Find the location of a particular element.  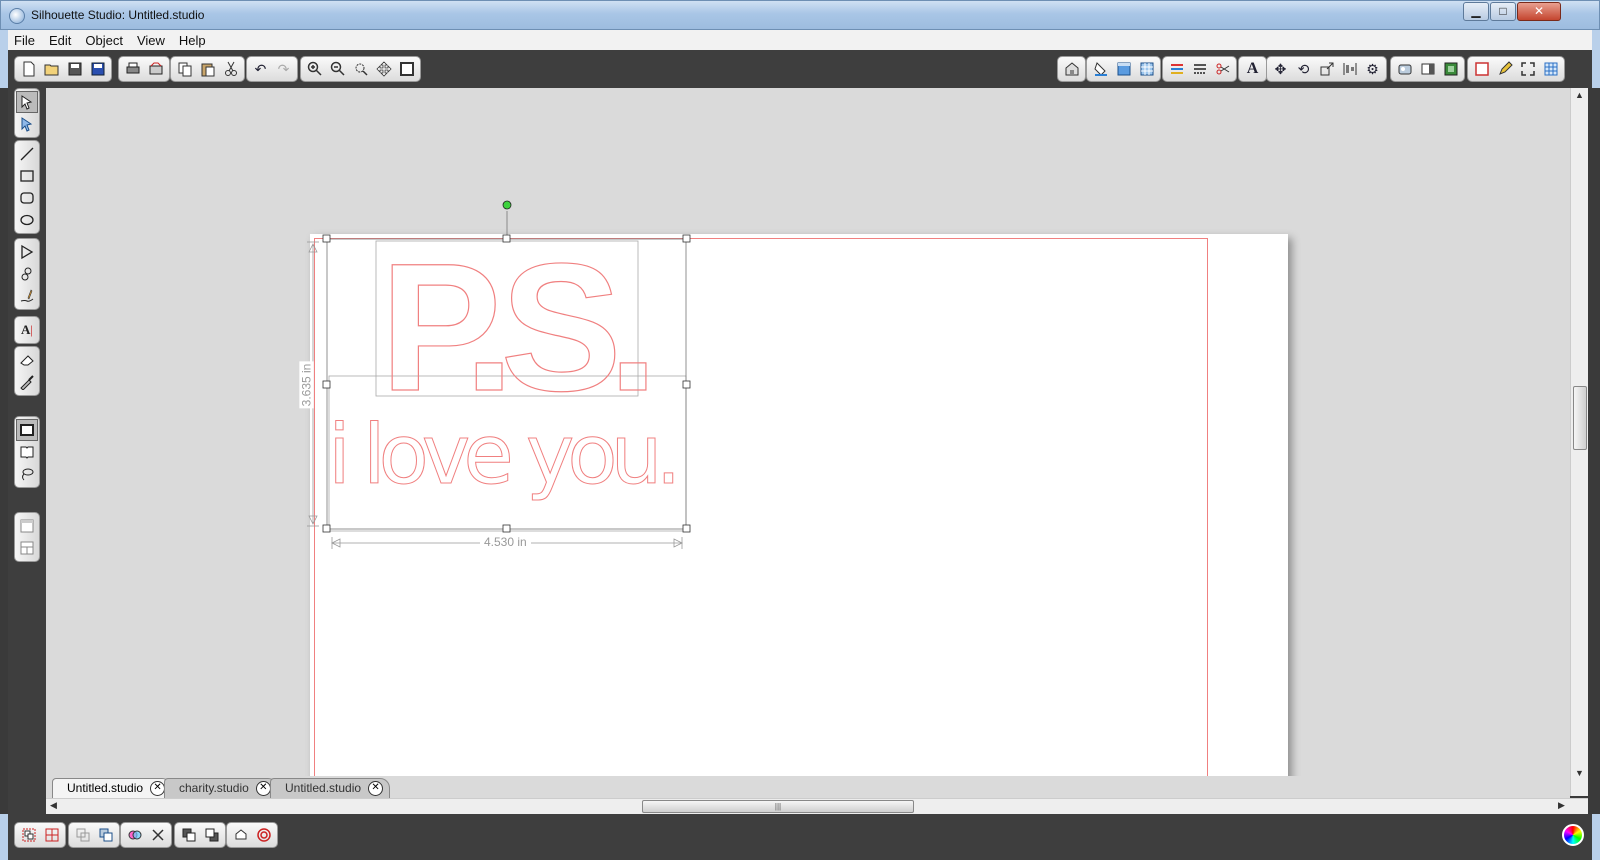

redo-icon: ↷ is located at coordinates (283, 69).